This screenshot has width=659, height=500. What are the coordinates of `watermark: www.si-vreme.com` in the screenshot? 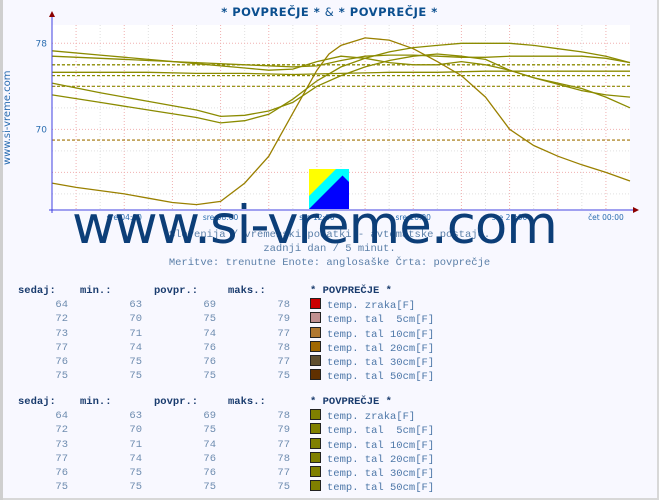 It's located at (315, 225).